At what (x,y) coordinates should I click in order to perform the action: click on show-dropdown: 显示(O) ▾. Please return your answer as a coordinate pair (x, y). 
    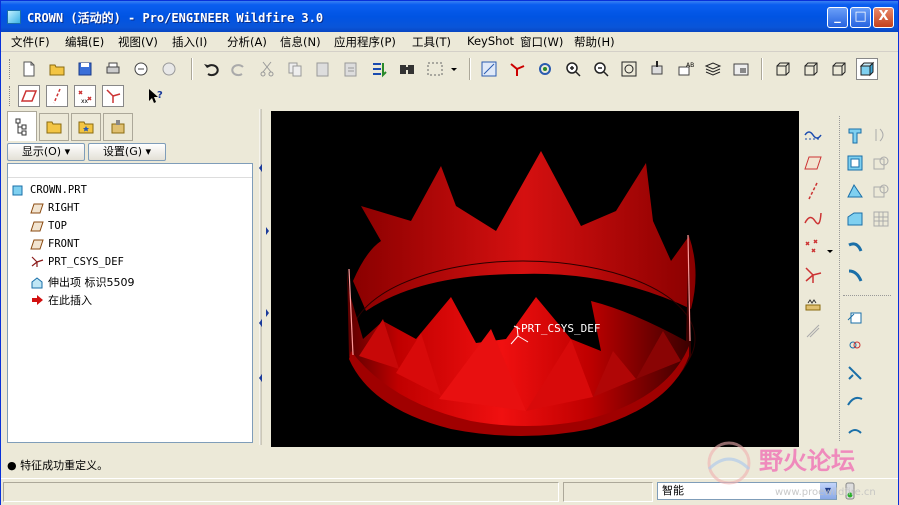
    Looking at the image, I should click on (46, 152).